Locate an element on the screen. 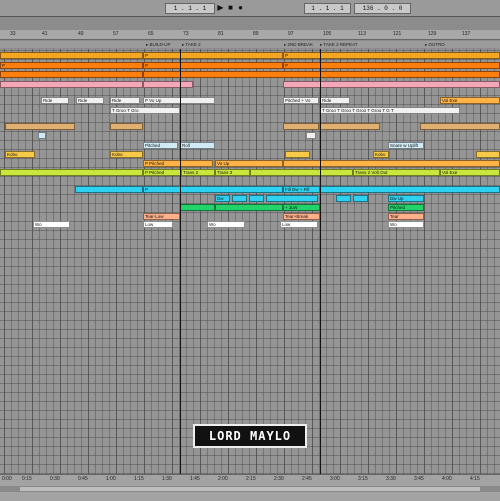  clip: Tear is located at coordinates (406, 216).